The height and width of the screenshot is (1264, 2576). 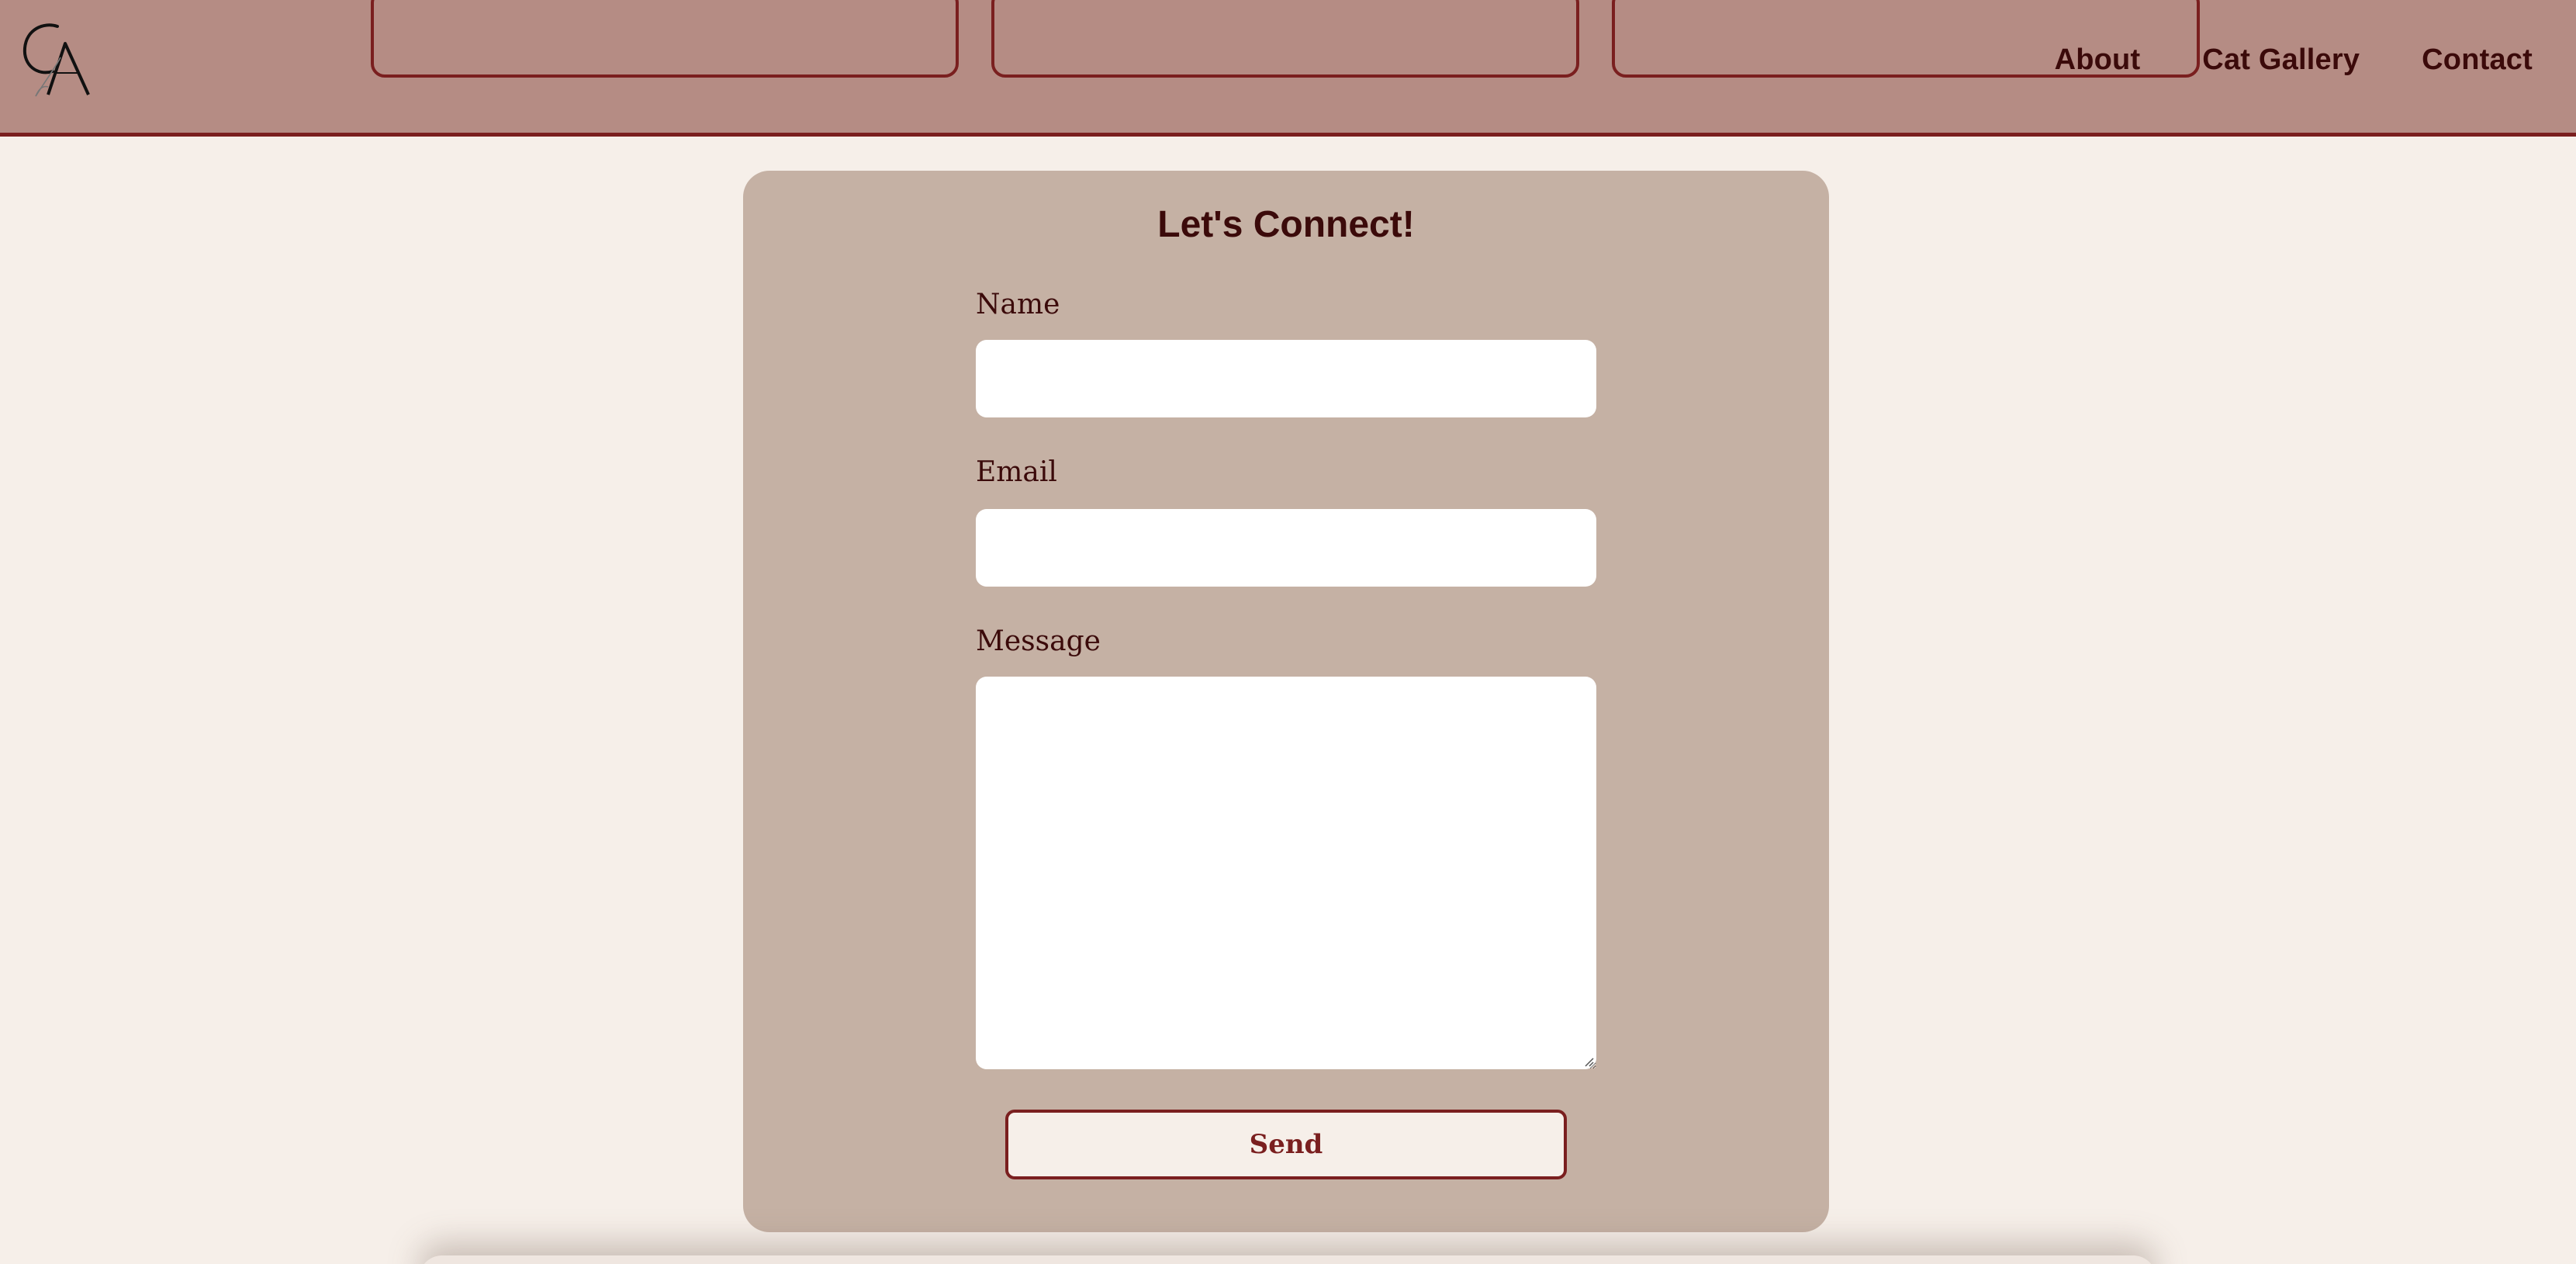 What do you see at coordinates (2477, 60) in the screenshot?
I see `nav-link-contact: Contact` at bounding box center [2477, 60].